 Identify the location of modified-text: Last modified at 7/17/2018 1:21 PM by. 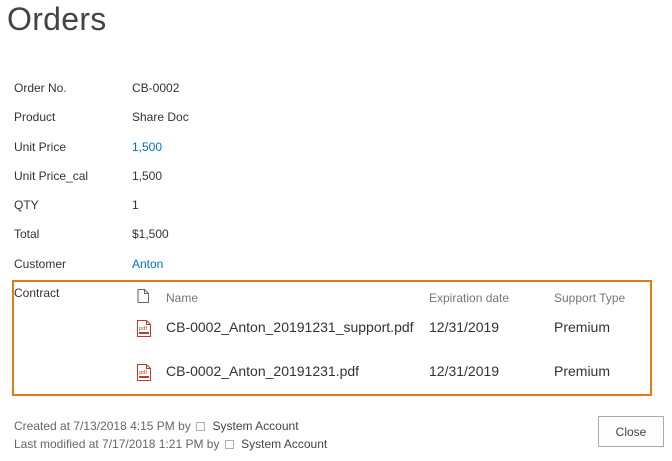
(117, 444).